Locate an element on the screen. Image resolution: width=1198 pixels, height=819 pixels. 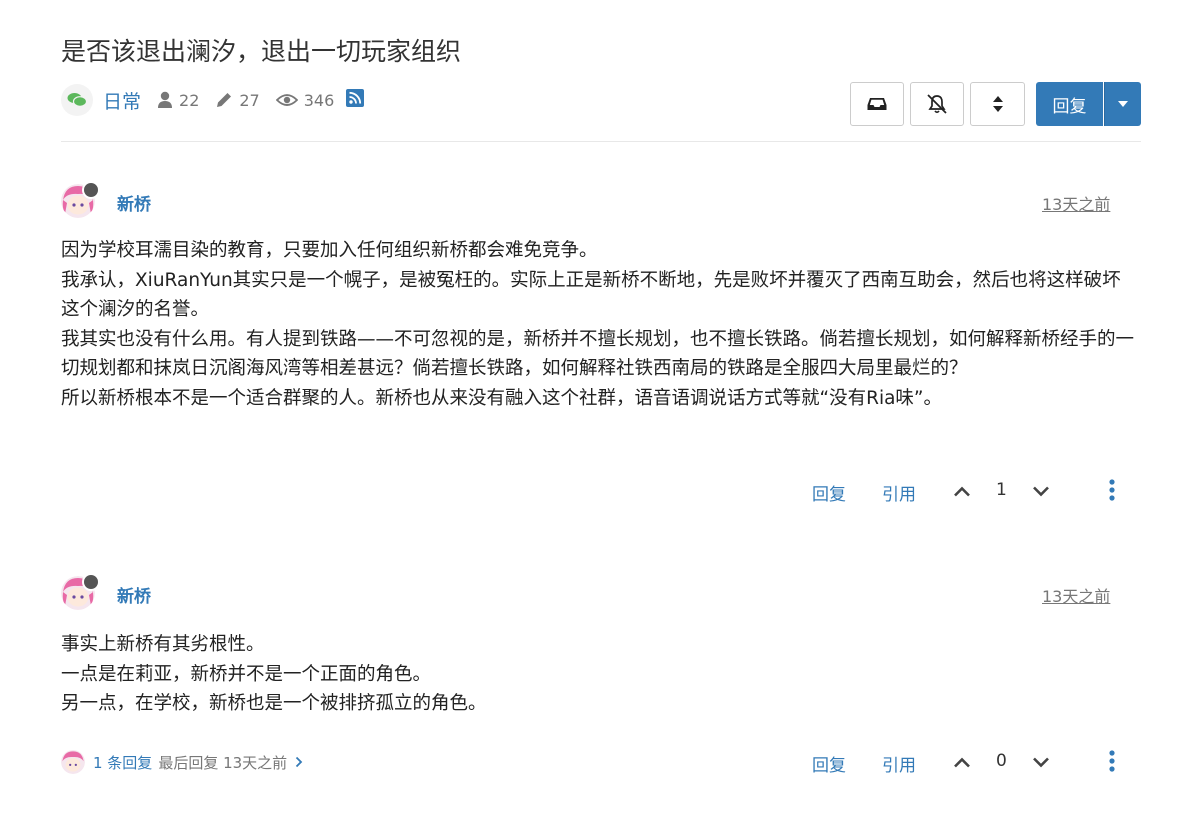
views-stat: 346 is located at coordinates (305, 100).